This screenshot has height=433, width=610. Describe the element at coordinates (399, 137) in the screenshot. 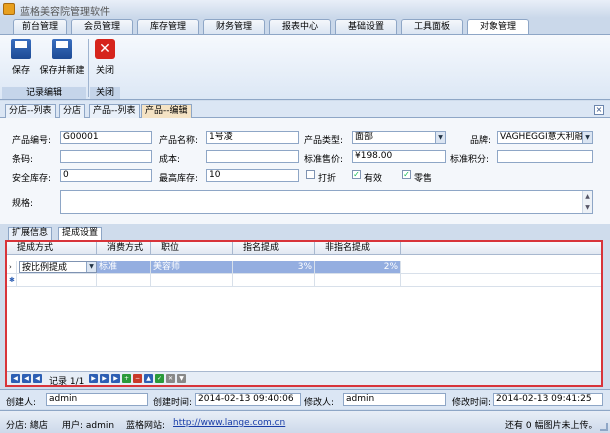

I see `product-type-select: 面部 ▼` at that location.